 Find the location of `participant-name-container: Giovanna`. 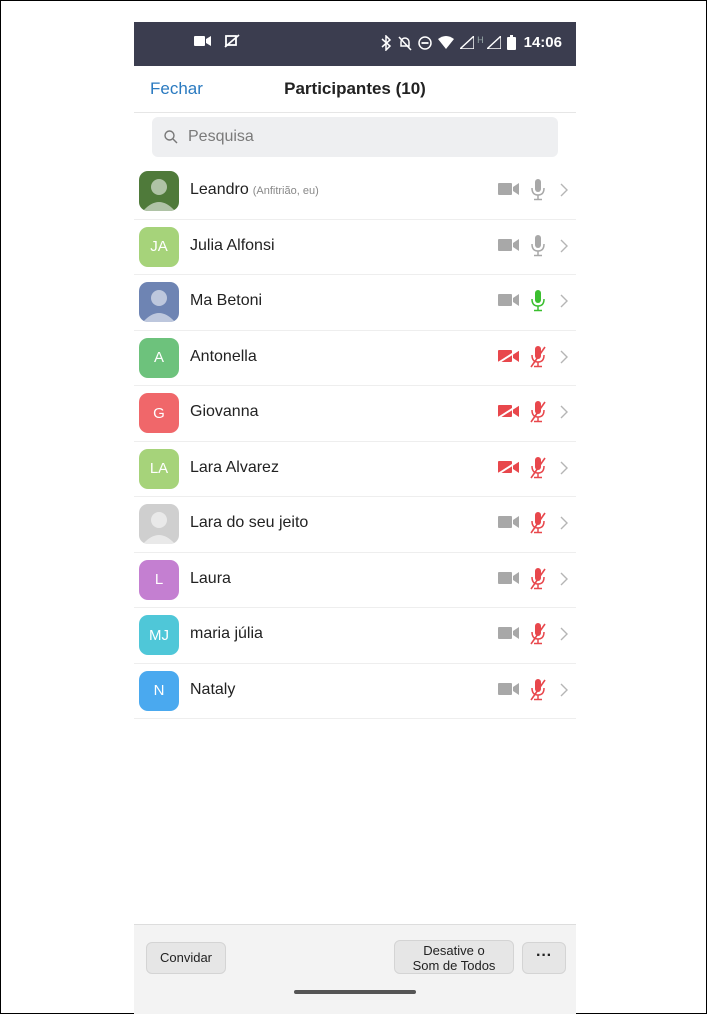

participant-name-container: Giovanna is located at coordinates (224, 412).